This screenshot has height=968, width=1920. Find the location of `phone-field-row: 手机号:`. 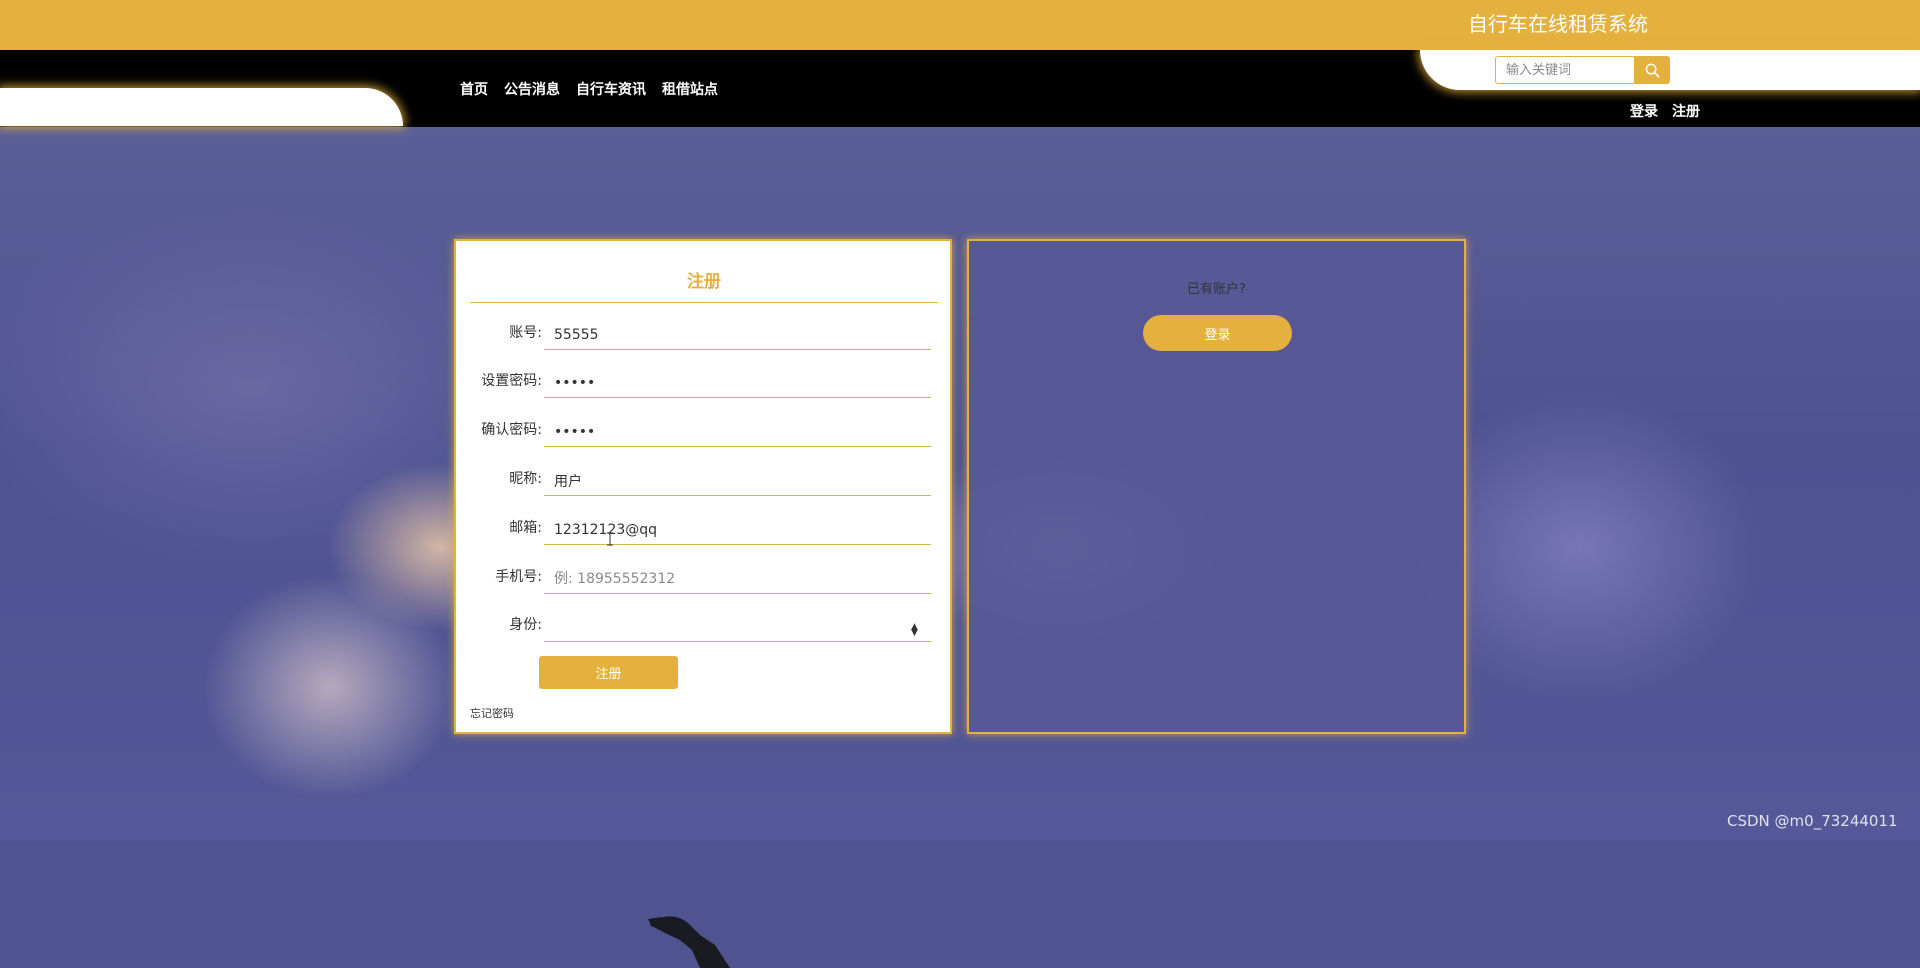

phone-field-row: 手机号: is located at coordinates (705, 578).